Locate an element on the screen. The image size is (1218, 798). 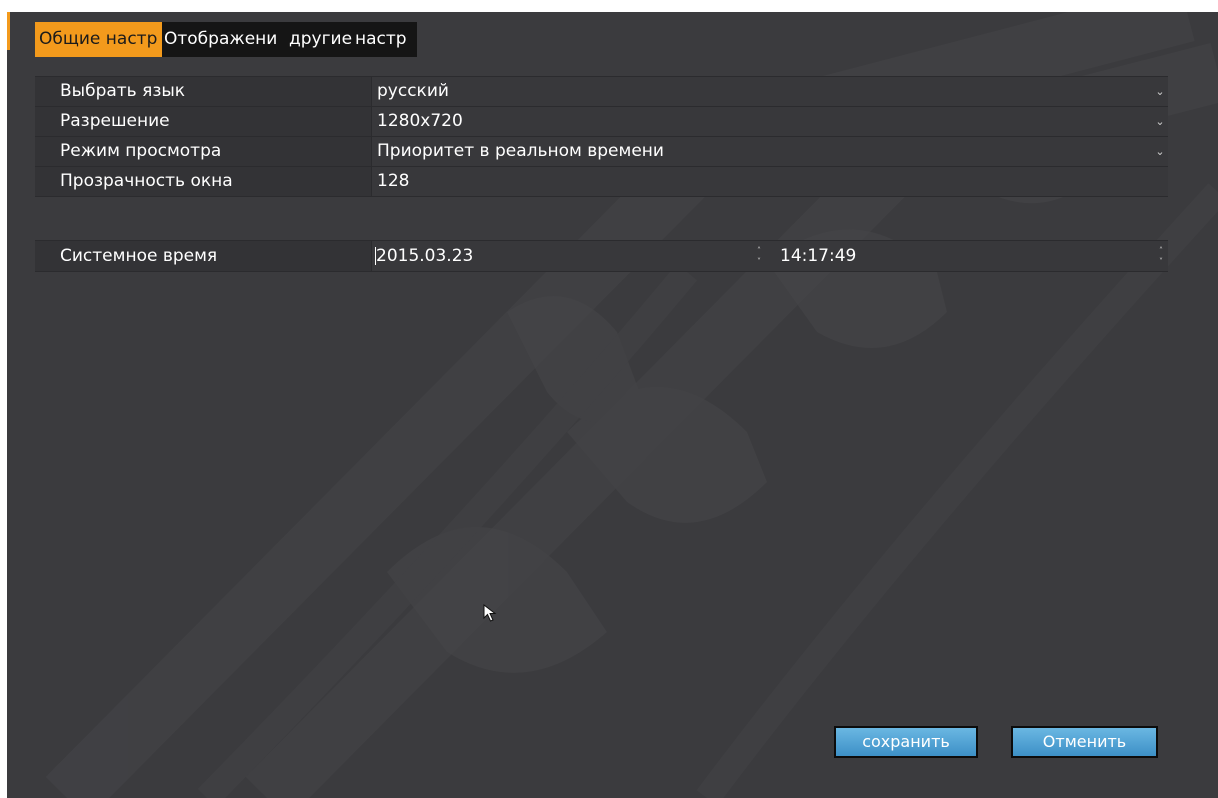
view-mode-label: Режим просмотра is located at coordinates (203, 151).